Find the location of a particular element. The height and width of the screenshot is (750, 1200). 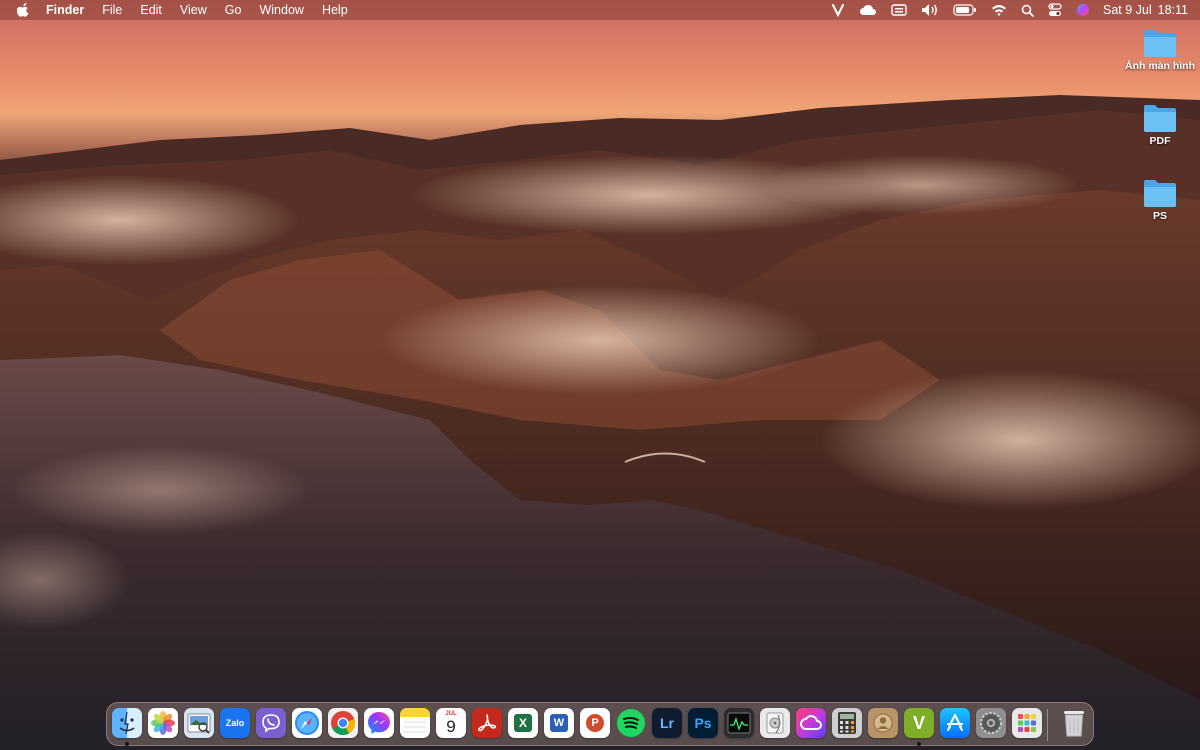

wifi-icon is located at coordinates (999, 10).